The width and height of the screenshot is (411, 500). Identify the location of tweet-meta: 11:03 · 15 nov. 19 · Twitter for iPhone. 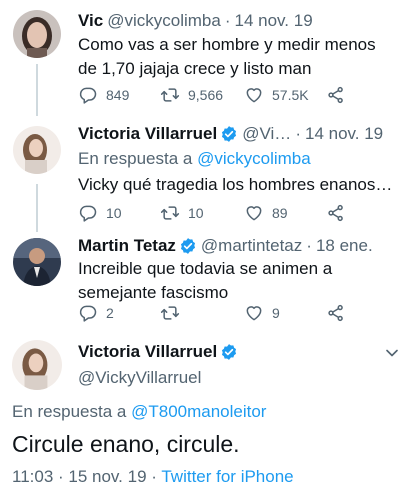
(153, 477).